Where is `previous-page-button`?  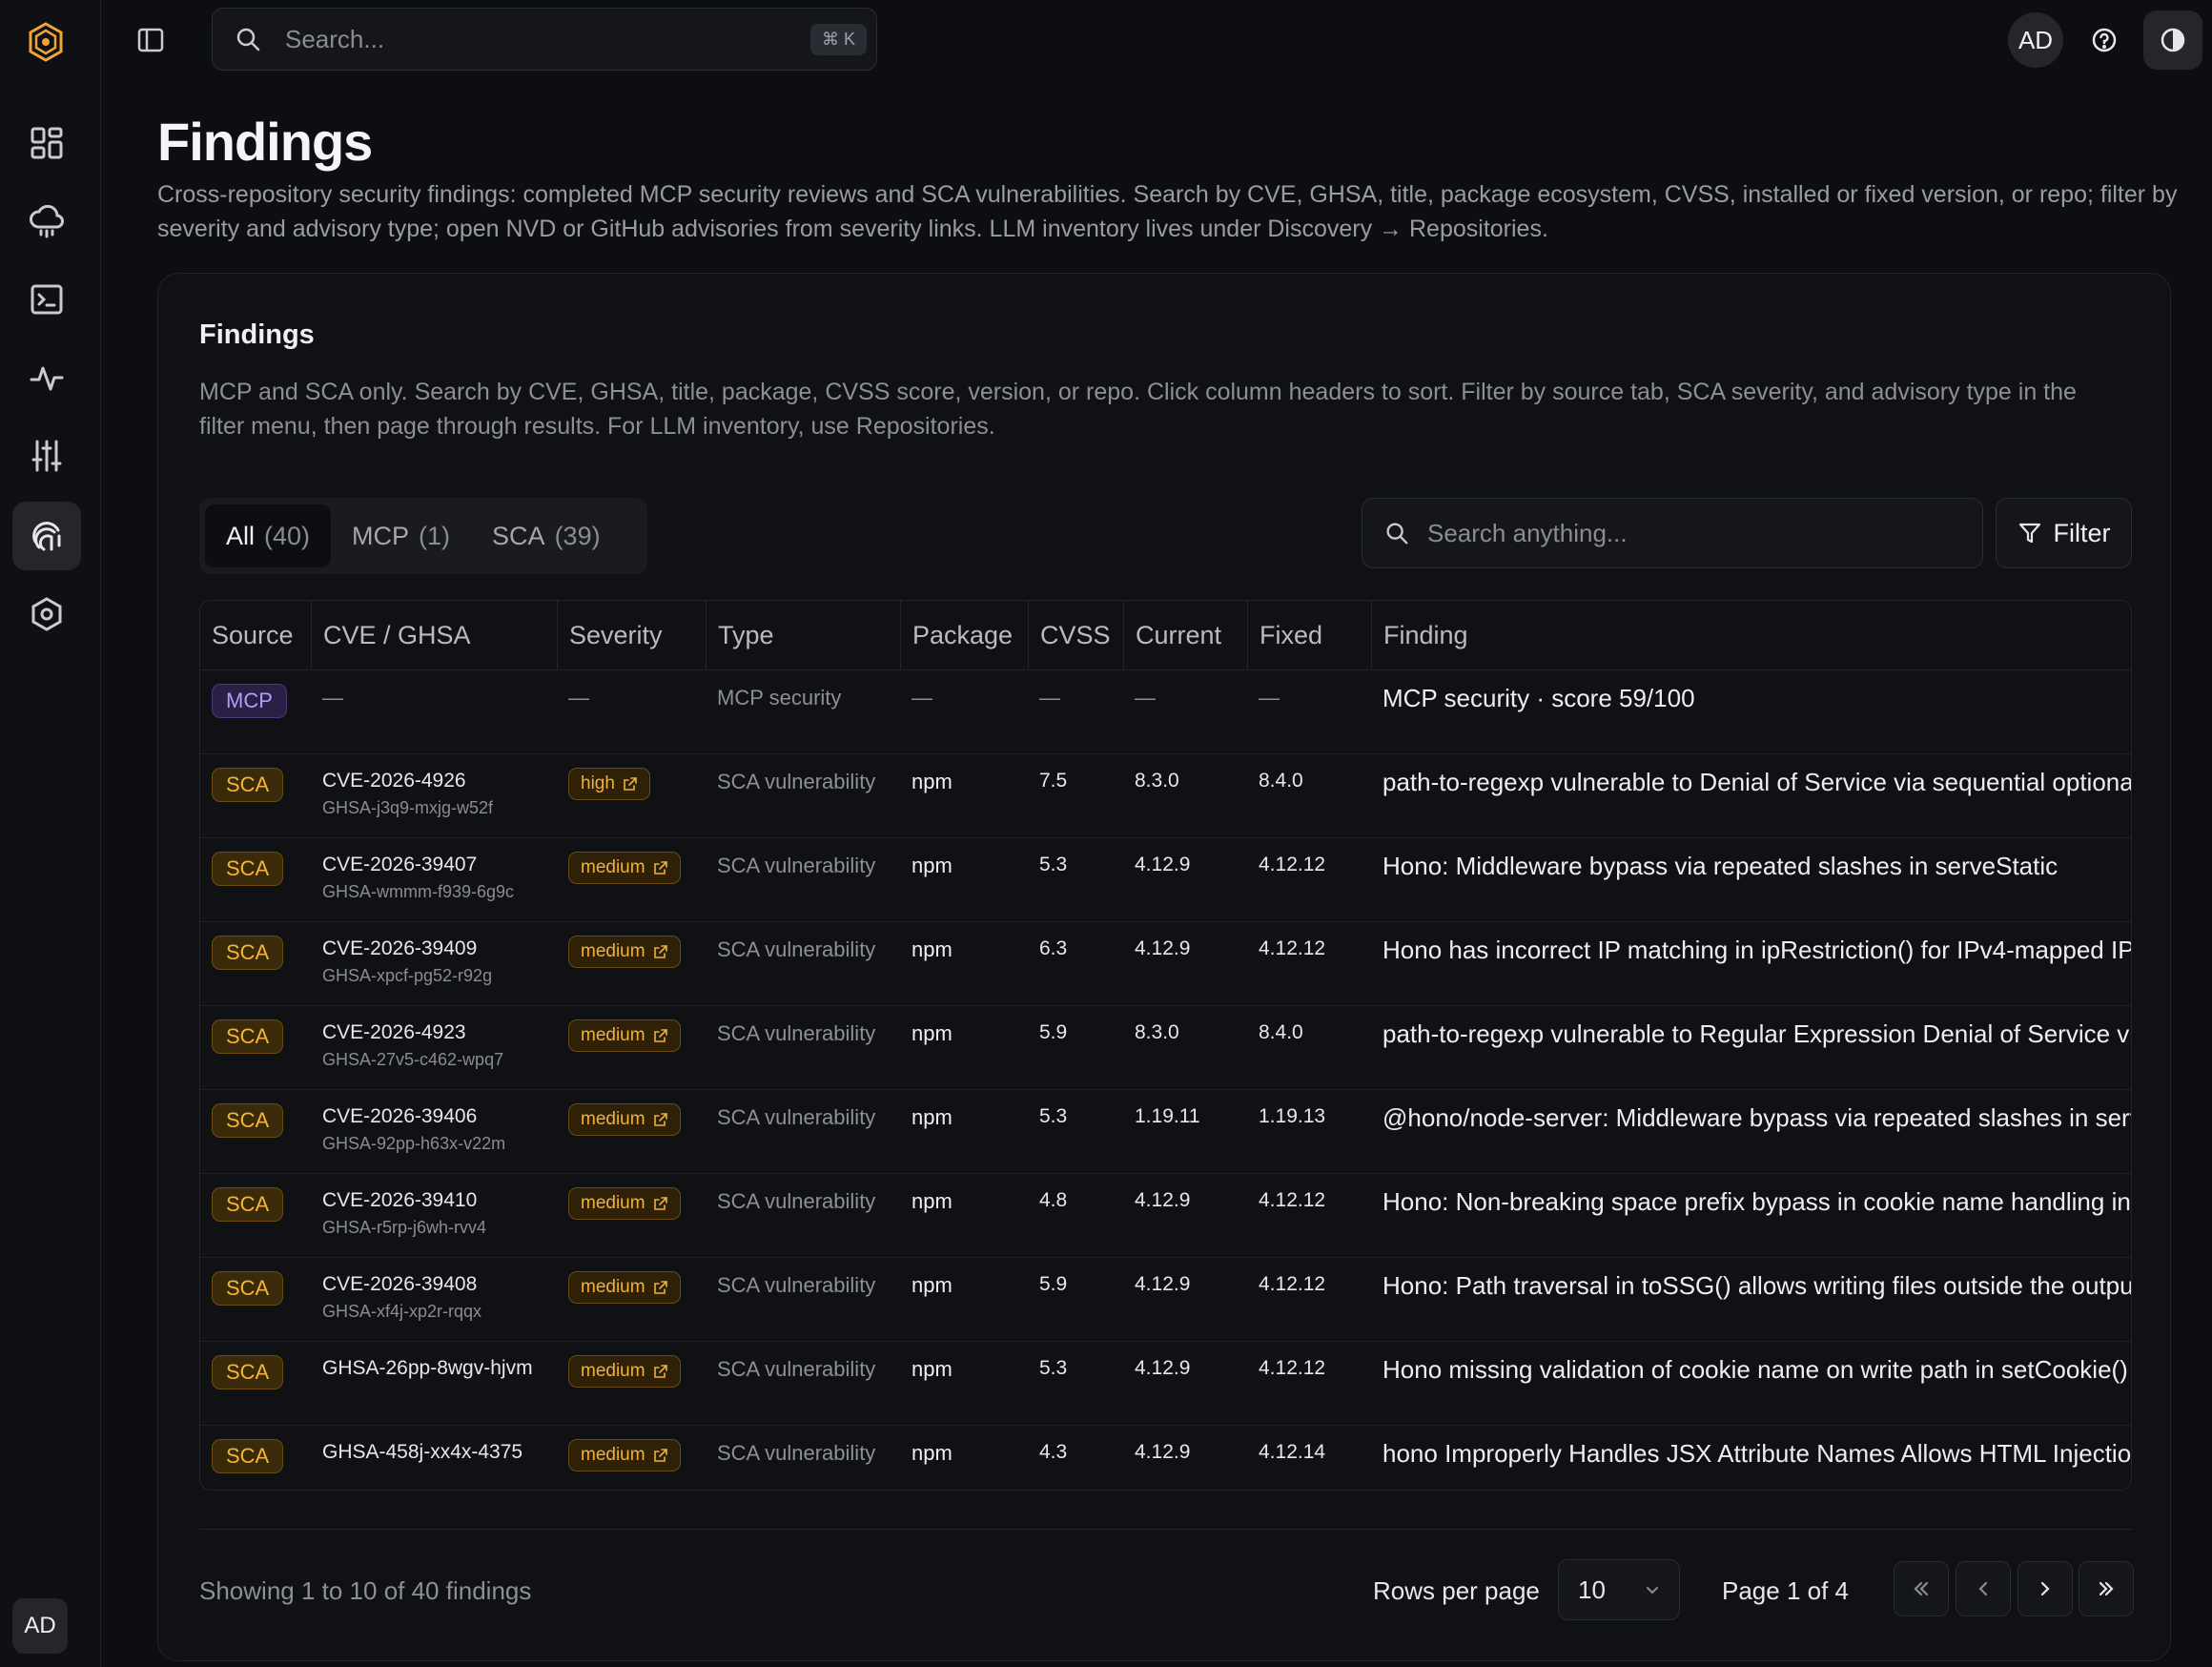
previous-page-button is located at coordinates (1983, 1588).